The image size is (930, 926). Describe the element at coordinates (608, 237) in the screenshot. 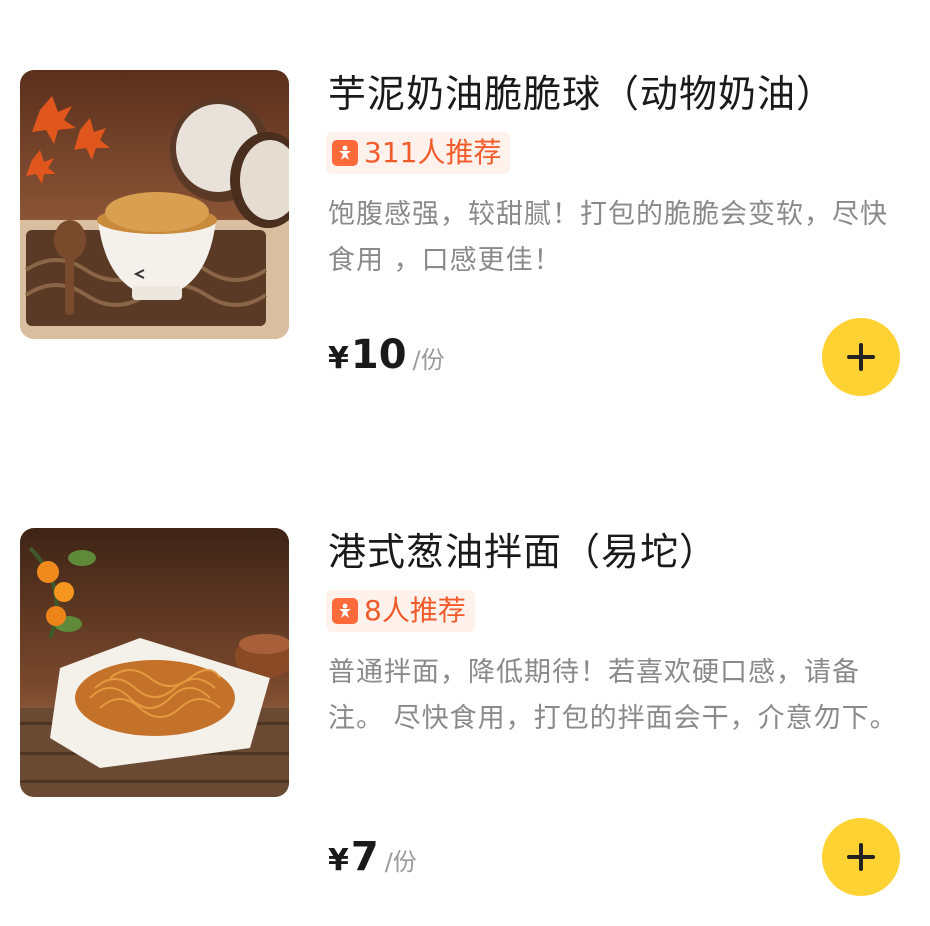

I see `product-description: 饱腹感强，较甜腻！打包的脆脆会变软，尽快食用 ，口感更佳！` at that location.